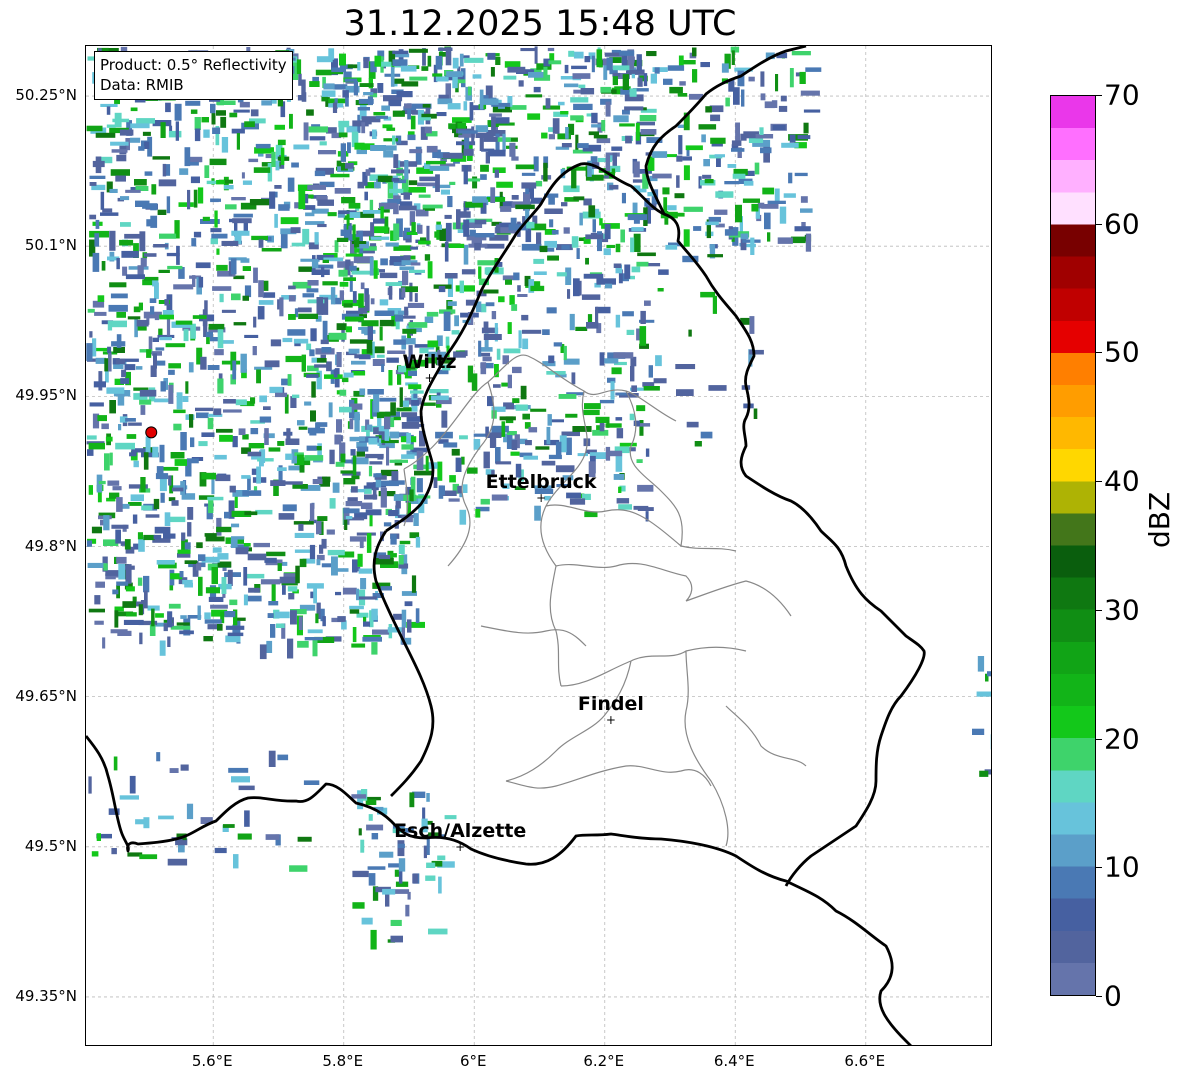 This screenshot has height=1081, width=1184. I want to click on colorbar-tick, so click(1099, 482).